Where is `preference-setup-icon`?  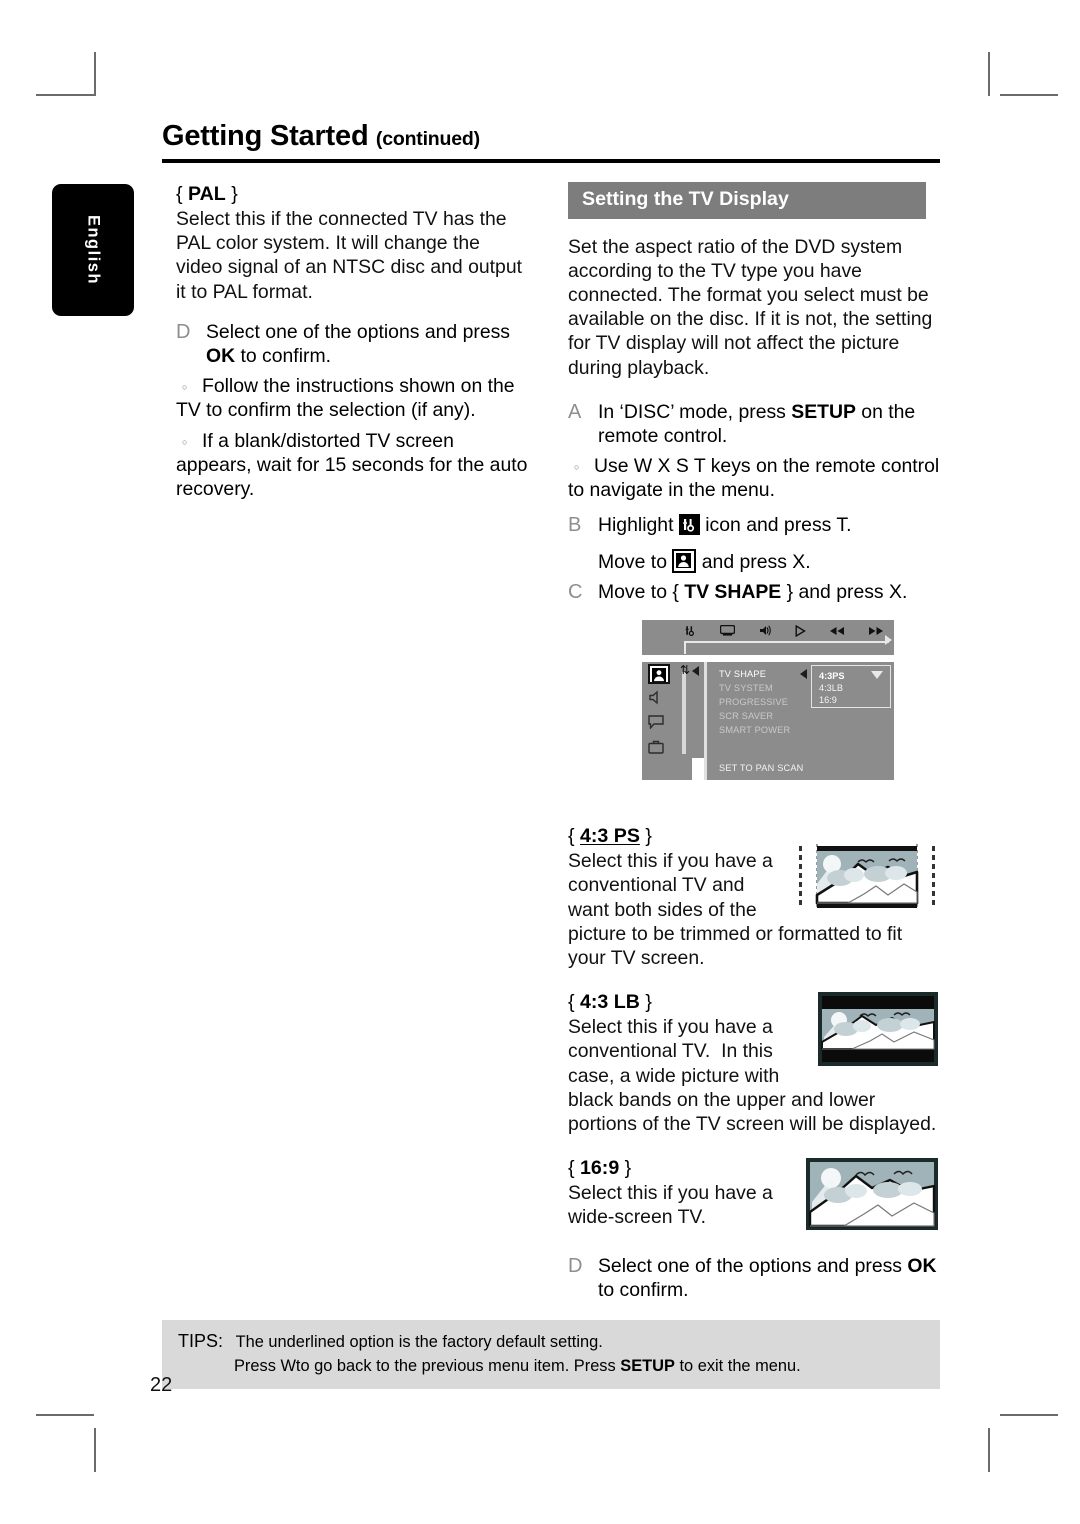
preference-setup-icon is located at coordinates (659, 750).